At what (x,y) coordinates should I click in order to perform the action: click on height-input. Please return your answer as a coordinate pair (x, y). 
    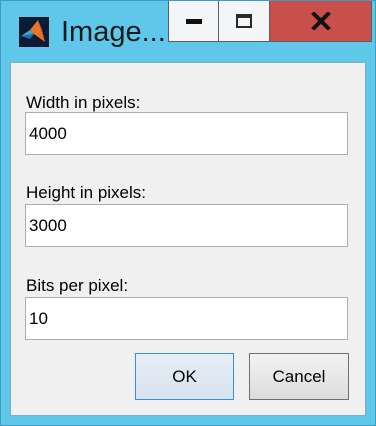
    Looking at the image, I should click on (186, 225).